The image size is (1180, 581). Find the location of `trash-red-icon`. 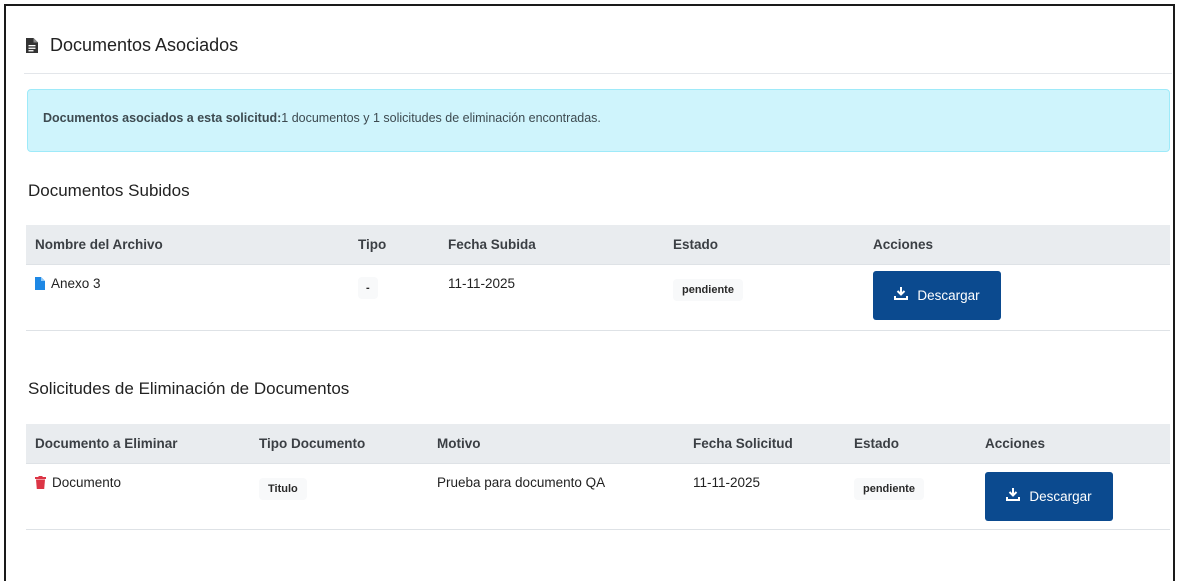

trash-red-icon is located at coordinates (40, 483).